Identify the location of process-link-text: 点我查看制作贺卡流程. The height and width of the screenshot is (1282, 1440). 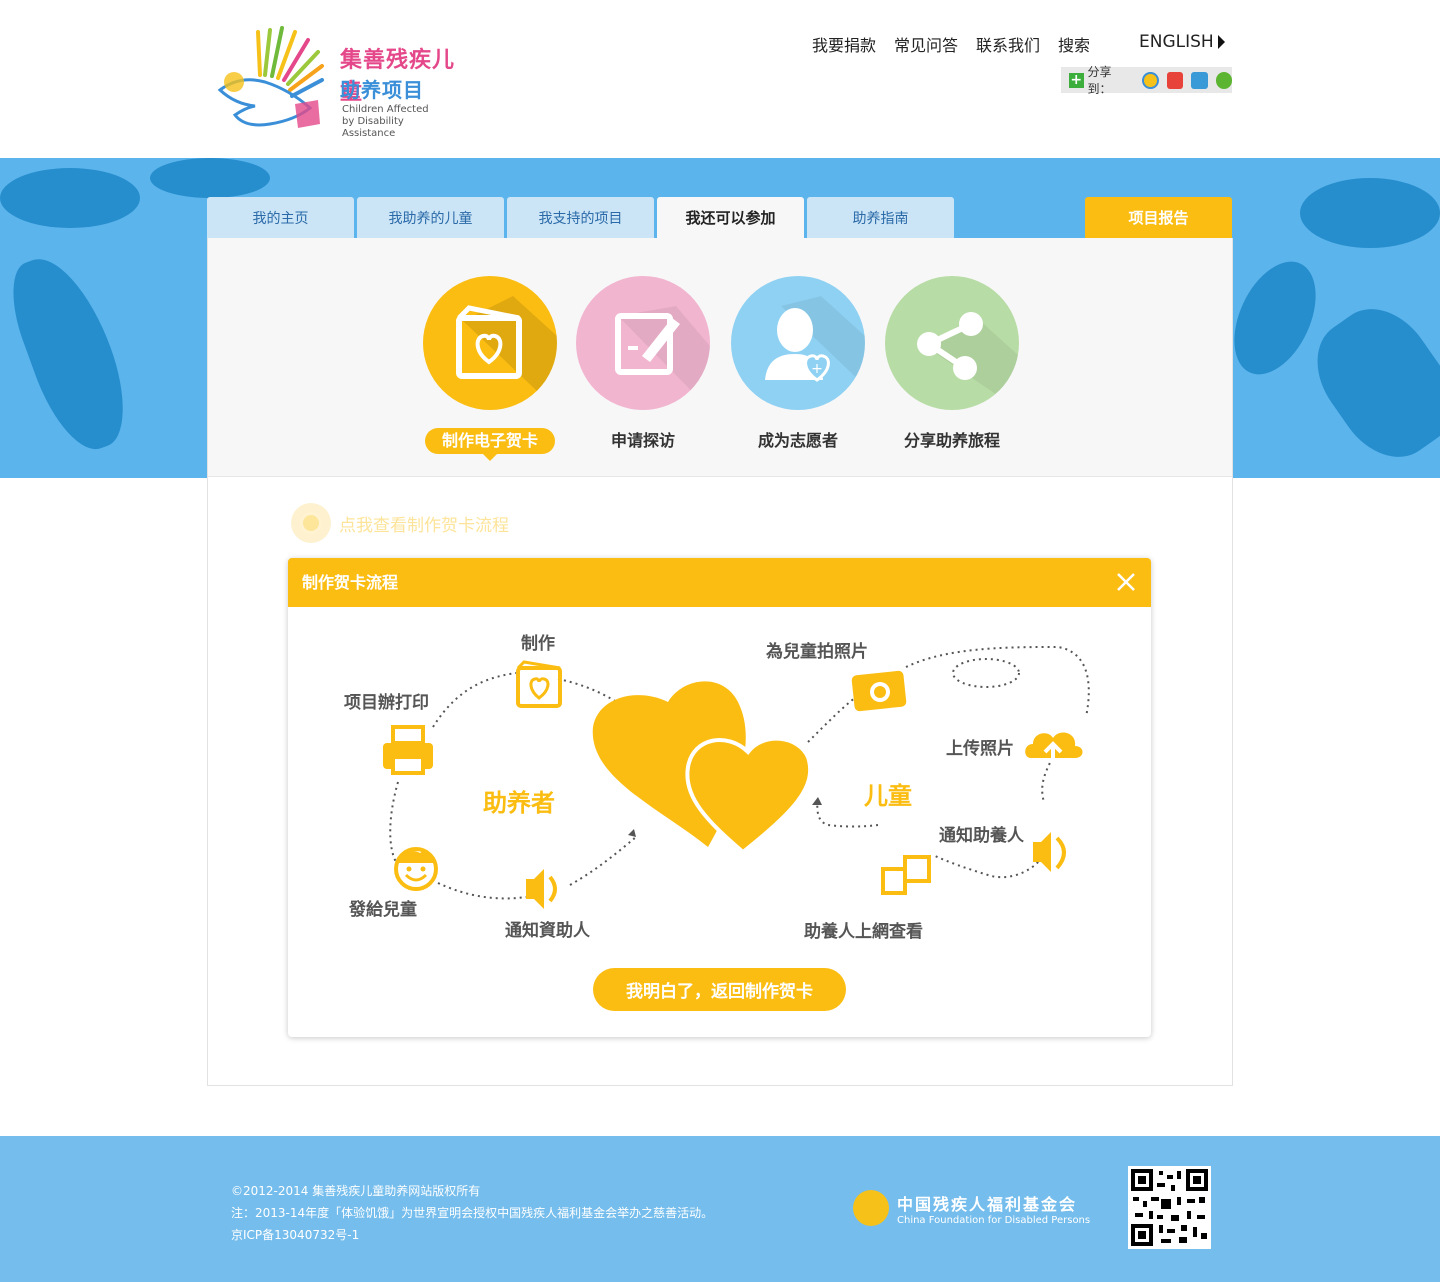
(424, 525).